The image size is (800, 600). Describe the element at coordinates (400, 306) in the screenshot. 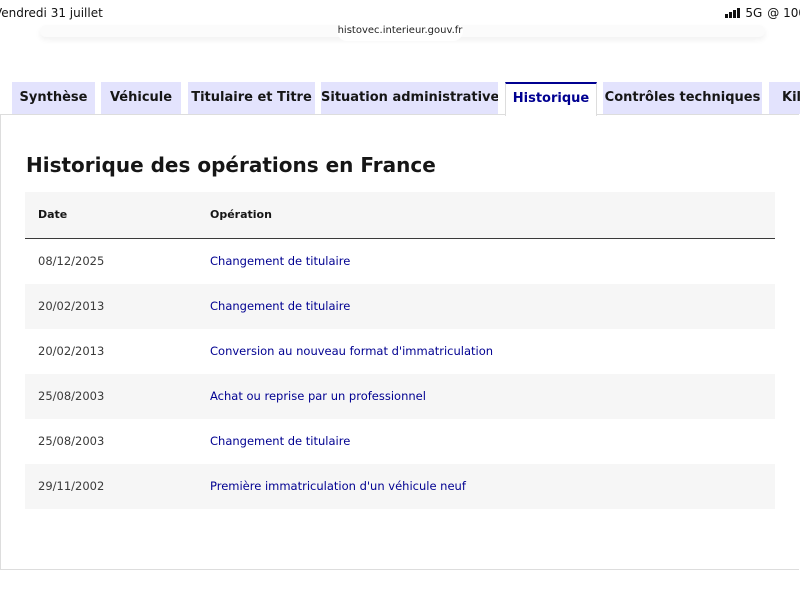

I see `table-row: 20/02/2013 Changement de titulaire` at that location.